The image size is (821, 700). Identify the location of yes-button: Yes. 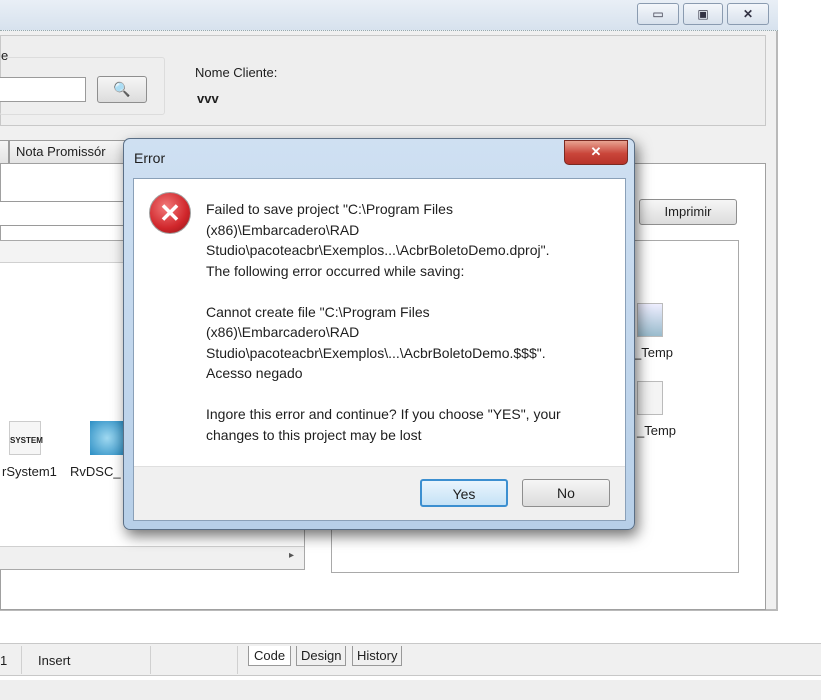
(464, 493).